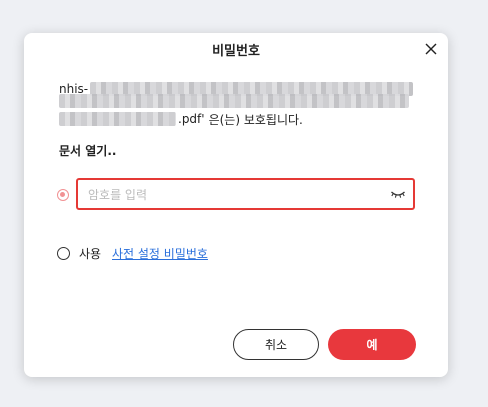 This screenshot has height=407, width=488. What do you see at coordinates (372, 344) in the screenshot?
I see `ok-button: 예` at bounding box center [372, 344].